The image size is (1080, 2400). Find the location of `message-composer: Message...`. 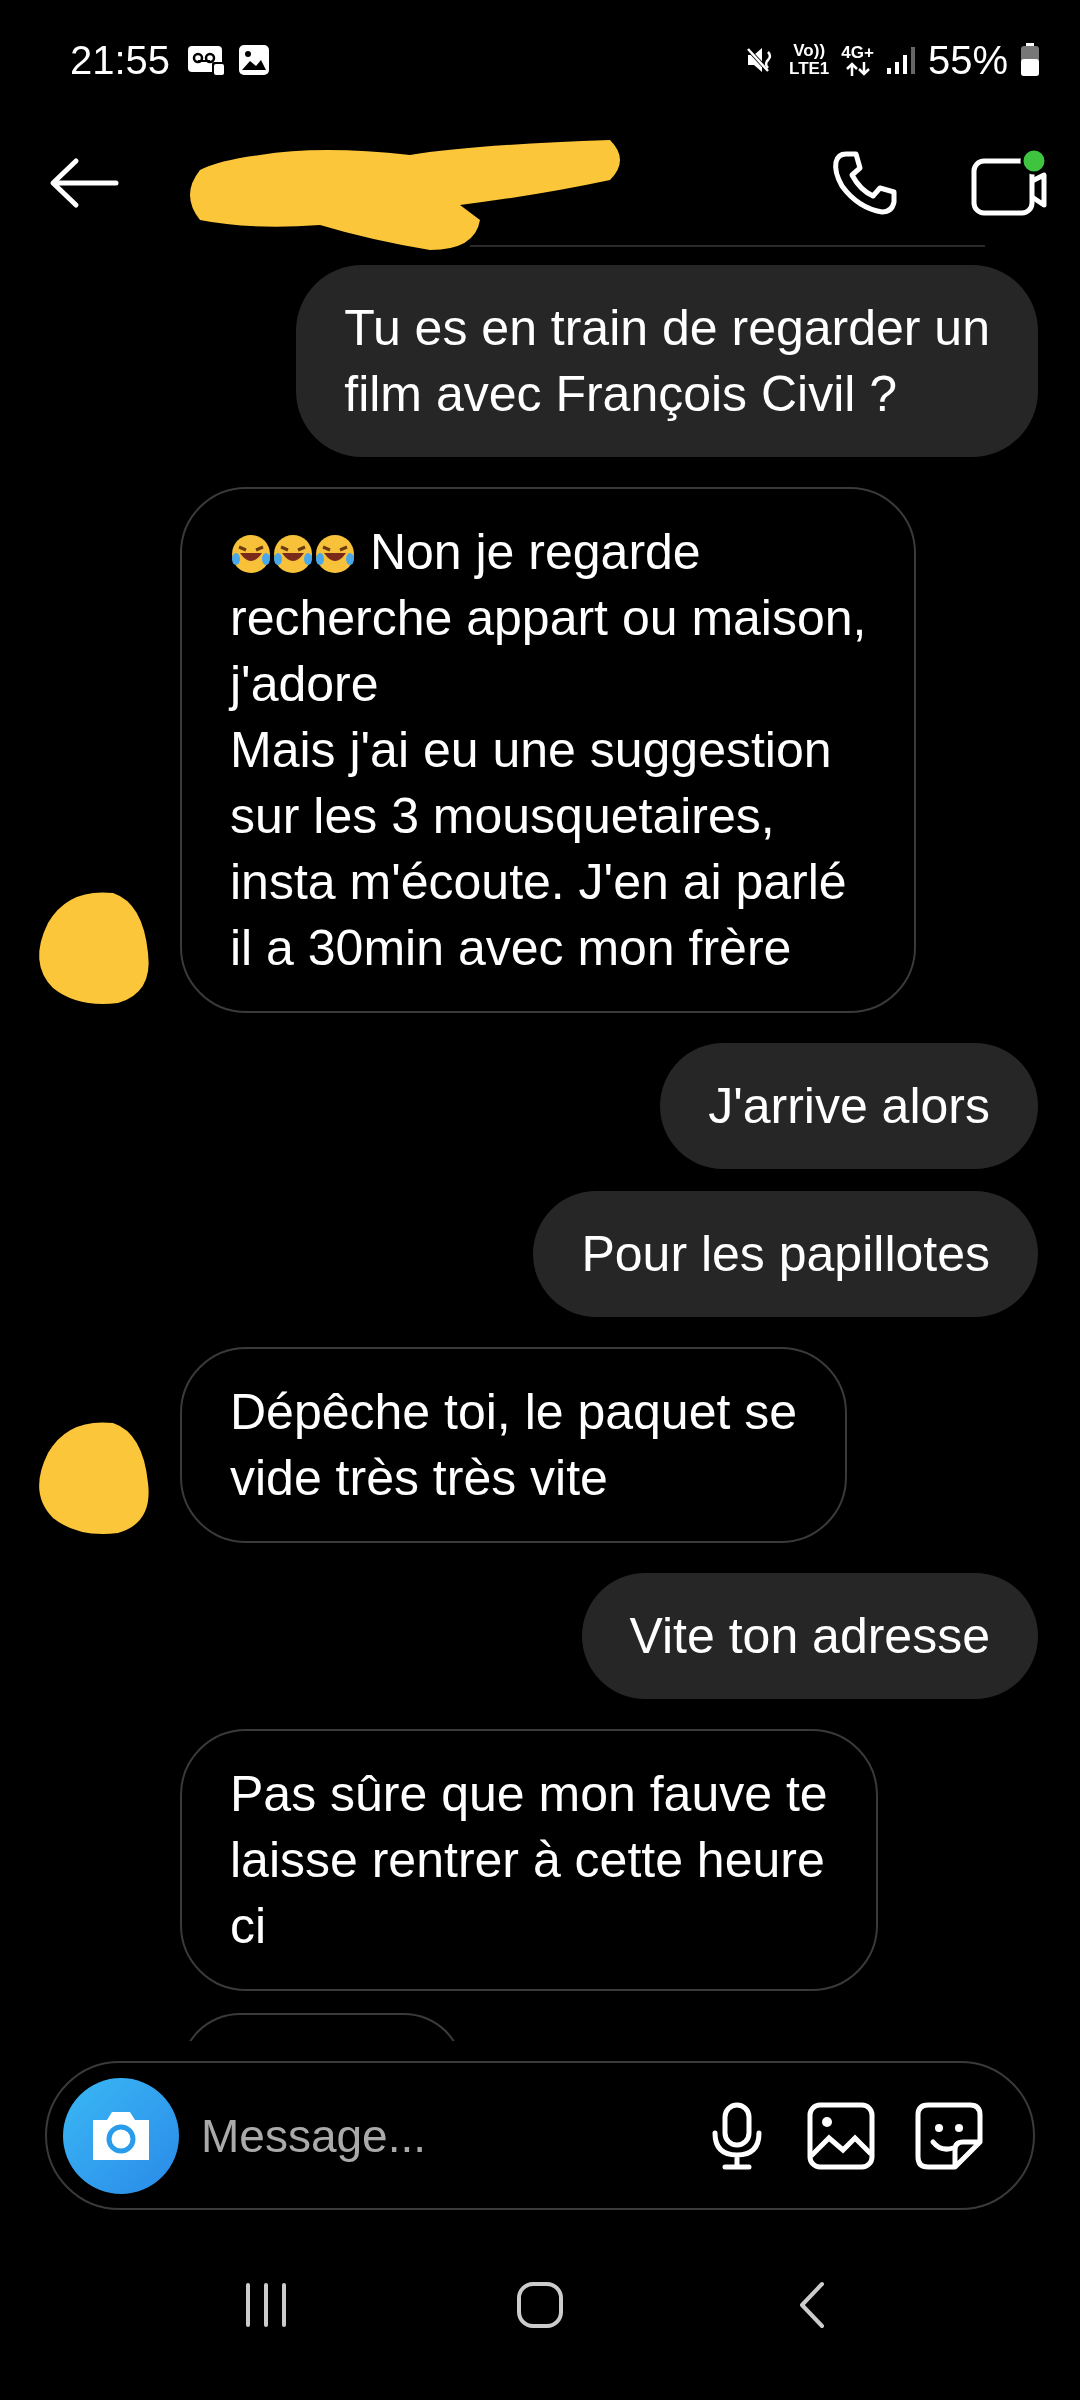

message-composer: Message... is located at coordinates (540, 2135).